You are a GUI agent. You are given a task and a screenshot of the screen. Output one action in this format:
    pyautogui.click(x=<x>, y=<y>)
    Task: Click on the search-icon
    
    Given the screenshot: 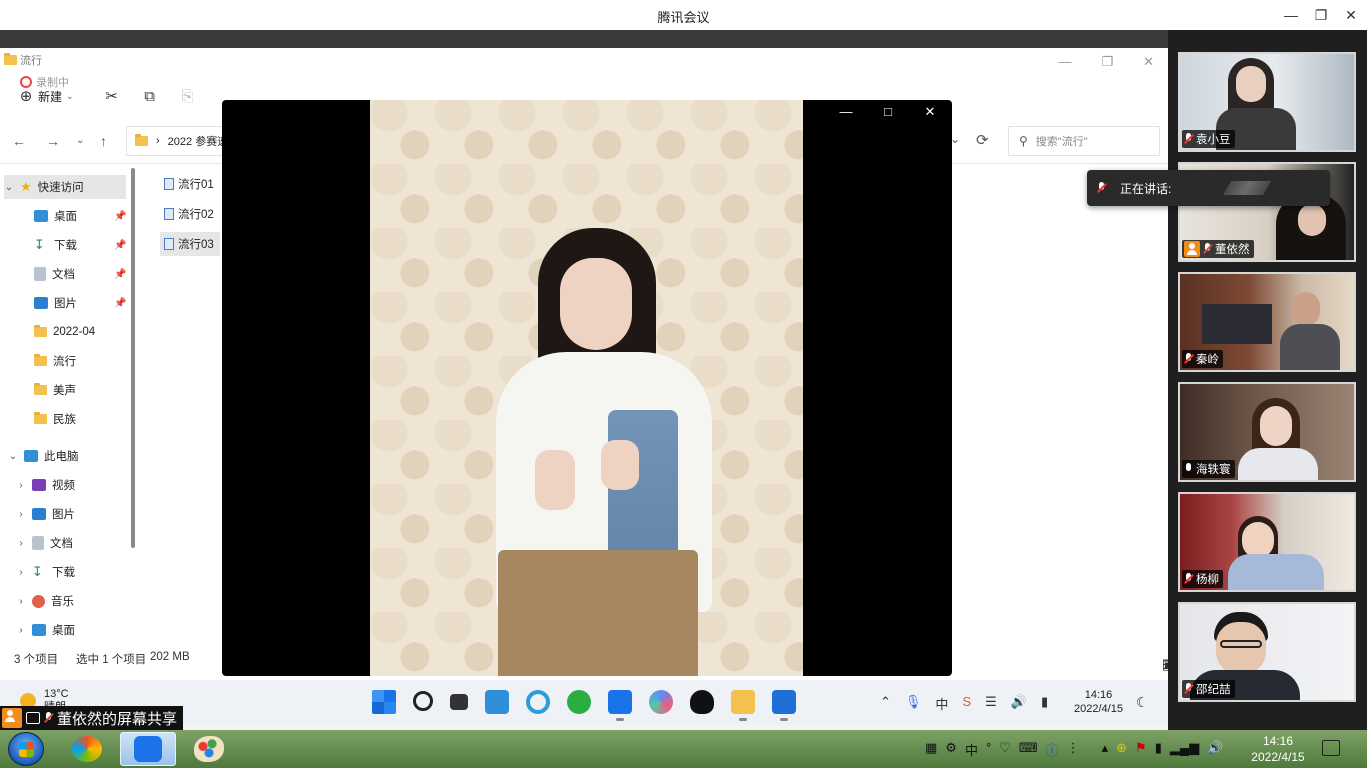 What is the action you would take?
    pyautogui.click(x=423, y=701)
    